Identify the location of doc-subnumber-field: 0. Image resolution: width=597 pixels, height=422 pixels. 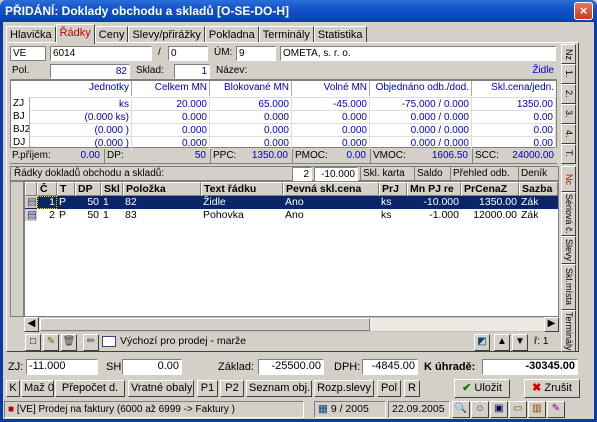
(188, 53).